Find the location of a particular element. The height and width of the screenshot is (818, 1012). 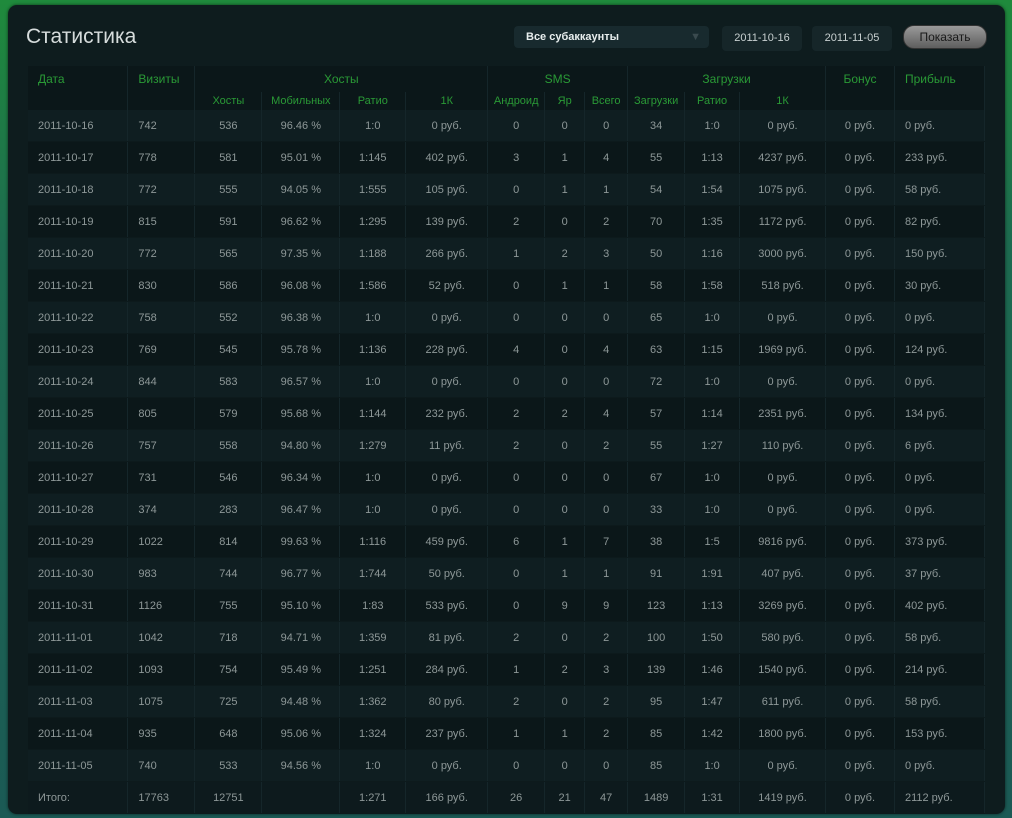

table-cell: 1075 руб. is located at coordinates (782, 189).